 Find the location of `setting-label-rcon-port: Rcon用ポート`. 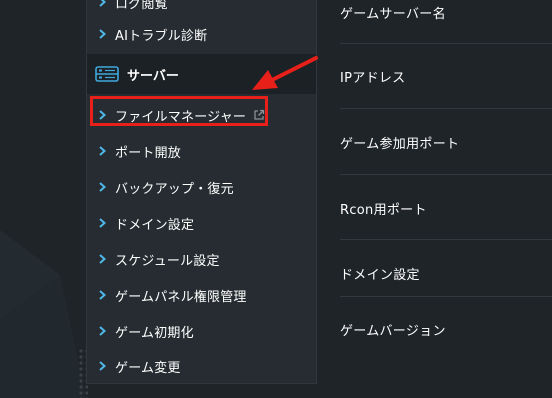

setting-label-rcon-port: Rcon用ポート is located at coordinates (383, 210).